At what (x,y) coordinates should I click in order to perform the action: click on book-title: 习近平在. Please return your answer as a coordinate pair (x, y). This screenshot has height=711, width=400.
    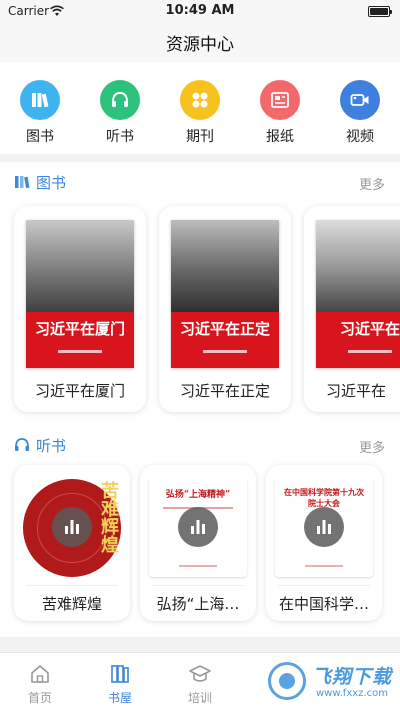
    Looking at the image, I should click on (356, 391).